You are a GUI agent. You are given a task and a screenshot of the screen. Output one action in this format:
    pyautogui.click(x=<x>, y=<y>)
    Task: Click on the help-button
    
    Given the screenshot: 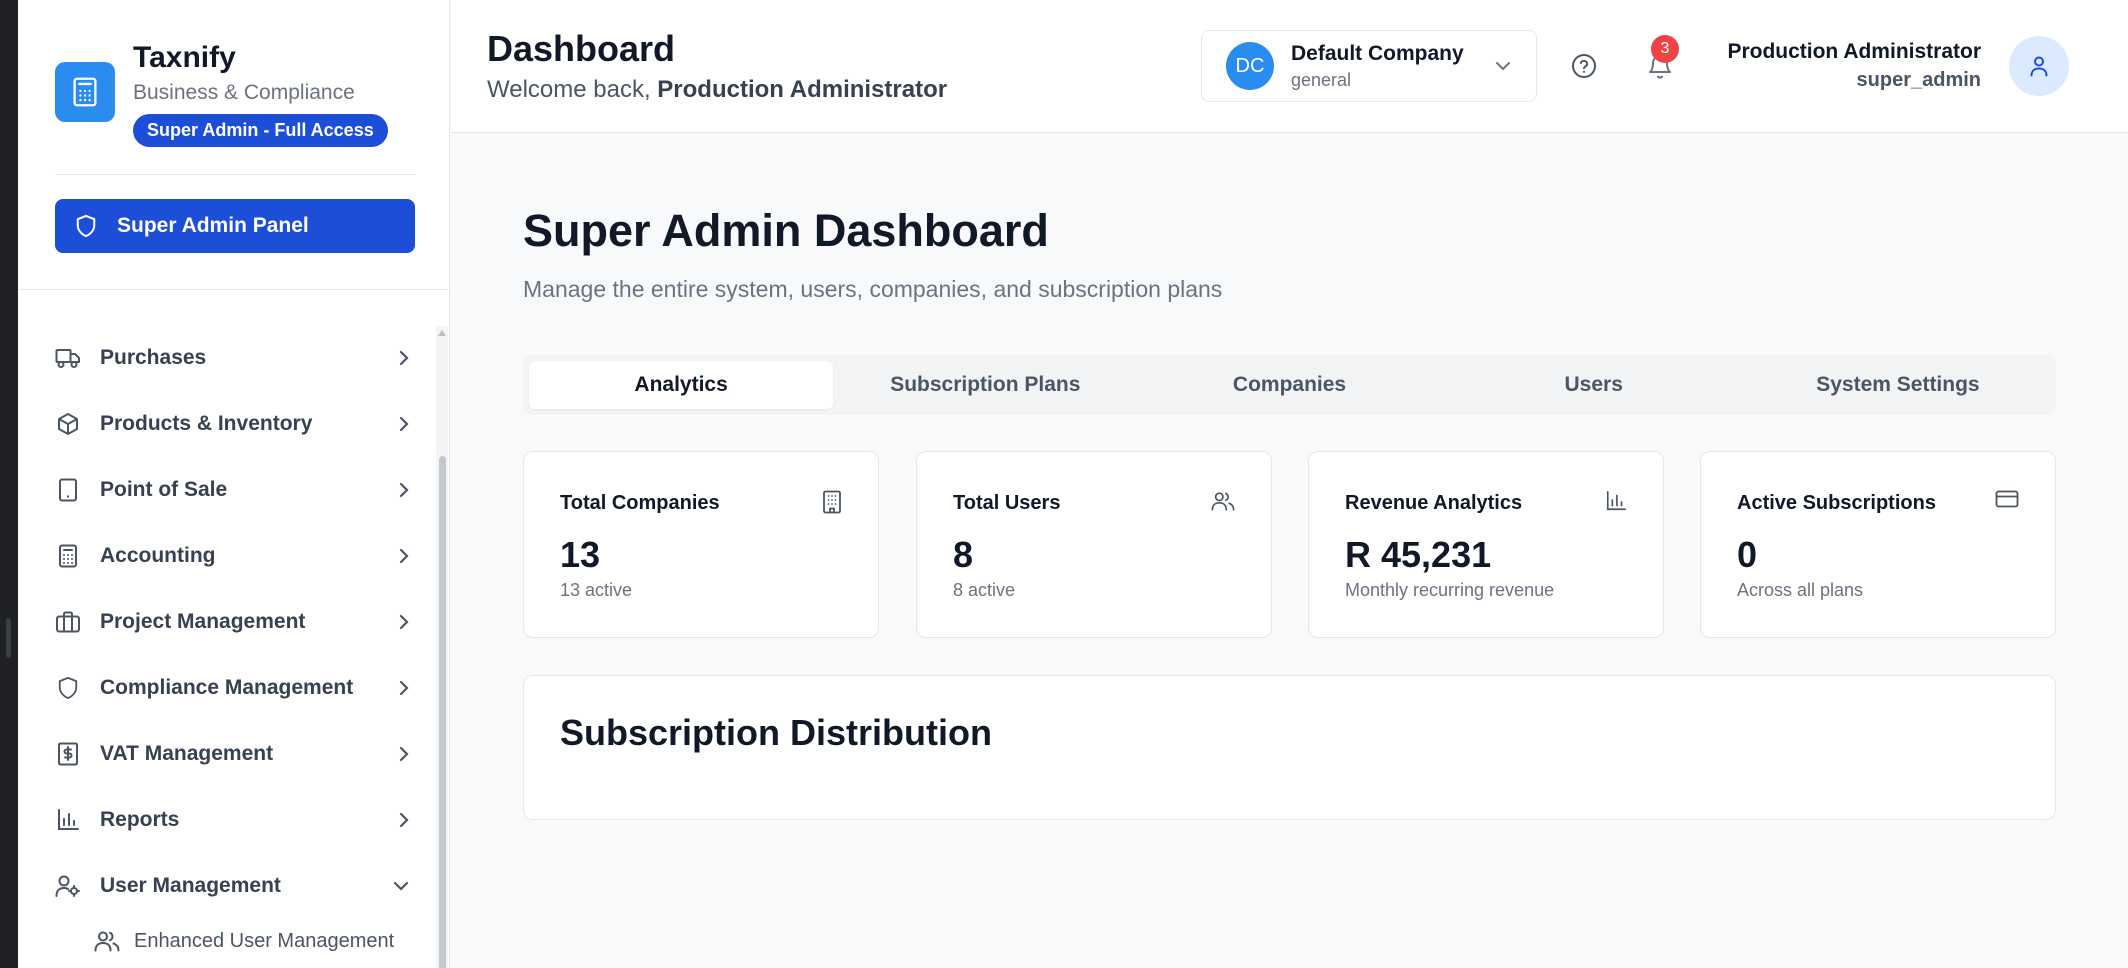 What is the action you would take?
    pyautogui.click(x=1584, y=66)
    